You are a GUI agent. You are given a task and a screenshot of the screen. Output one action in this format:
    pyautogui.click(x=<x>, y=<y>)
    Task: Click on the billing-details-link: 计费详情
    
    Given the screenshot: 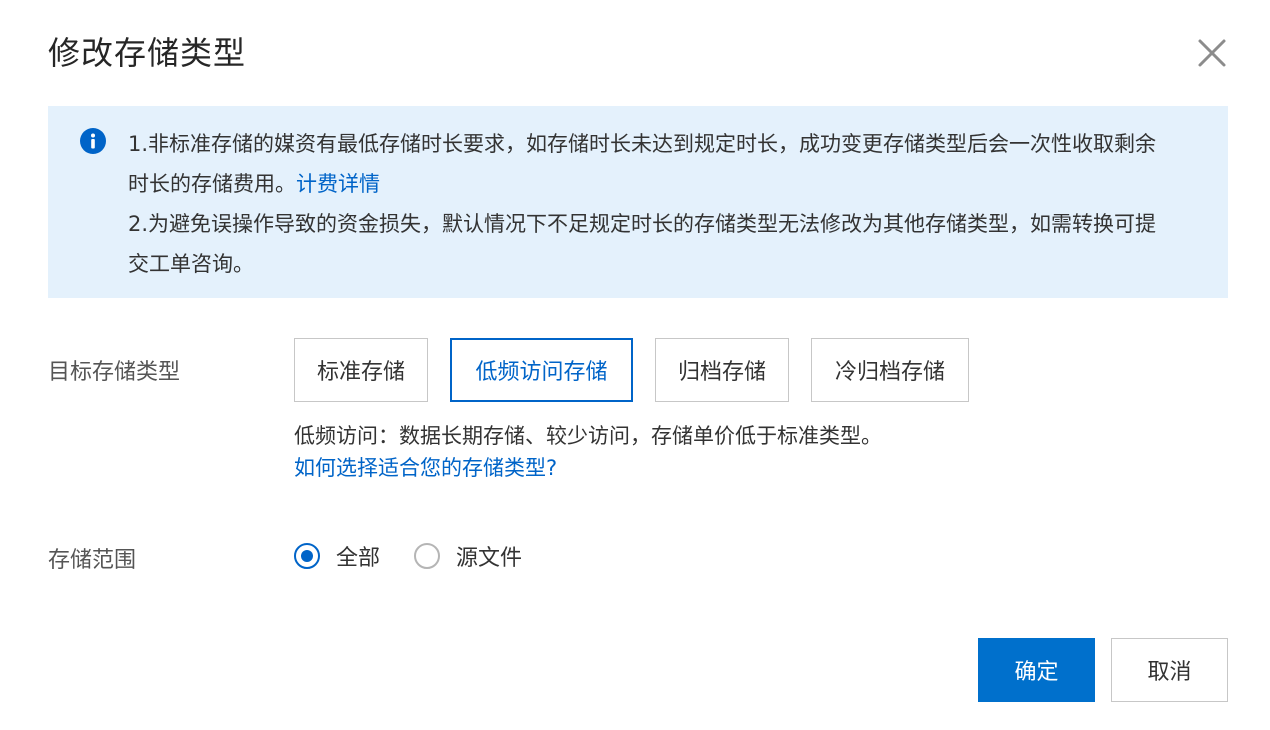 What is the action you would take?
    pyautogui.click(x=338, y=184)
    